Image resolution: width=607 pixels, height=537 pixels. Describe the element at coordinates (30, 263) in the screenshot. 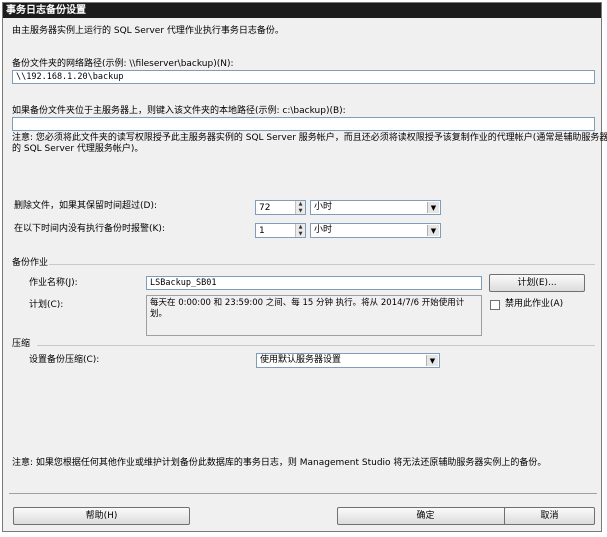

I see `backup-job-section-title: 备份作业` at that location.